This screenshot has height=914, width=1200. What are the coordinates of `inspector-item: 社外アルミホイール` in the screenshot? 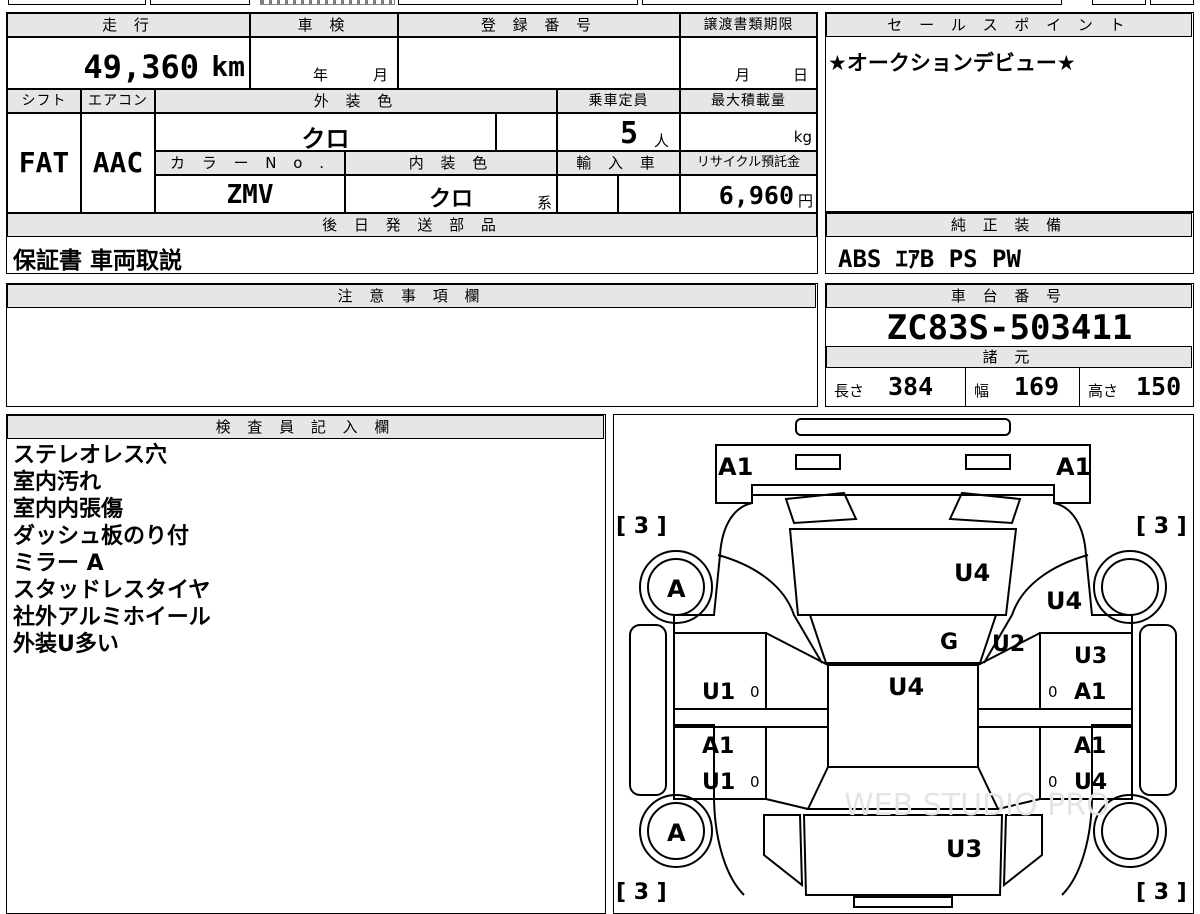 It's located at (112, 617).